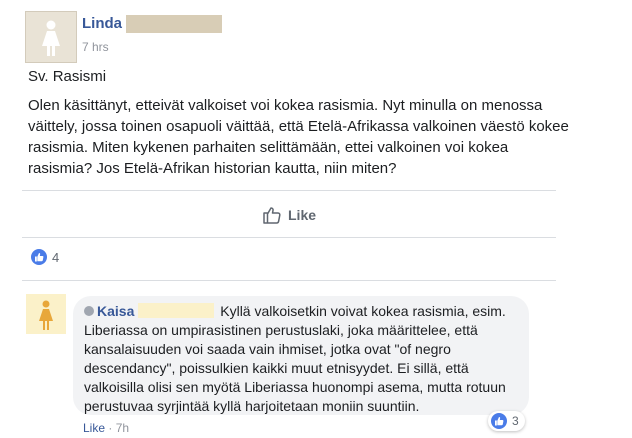 The width and height of the screenshot is (632, 438). I want to click on comment-author-avatar, so click(46, 314).